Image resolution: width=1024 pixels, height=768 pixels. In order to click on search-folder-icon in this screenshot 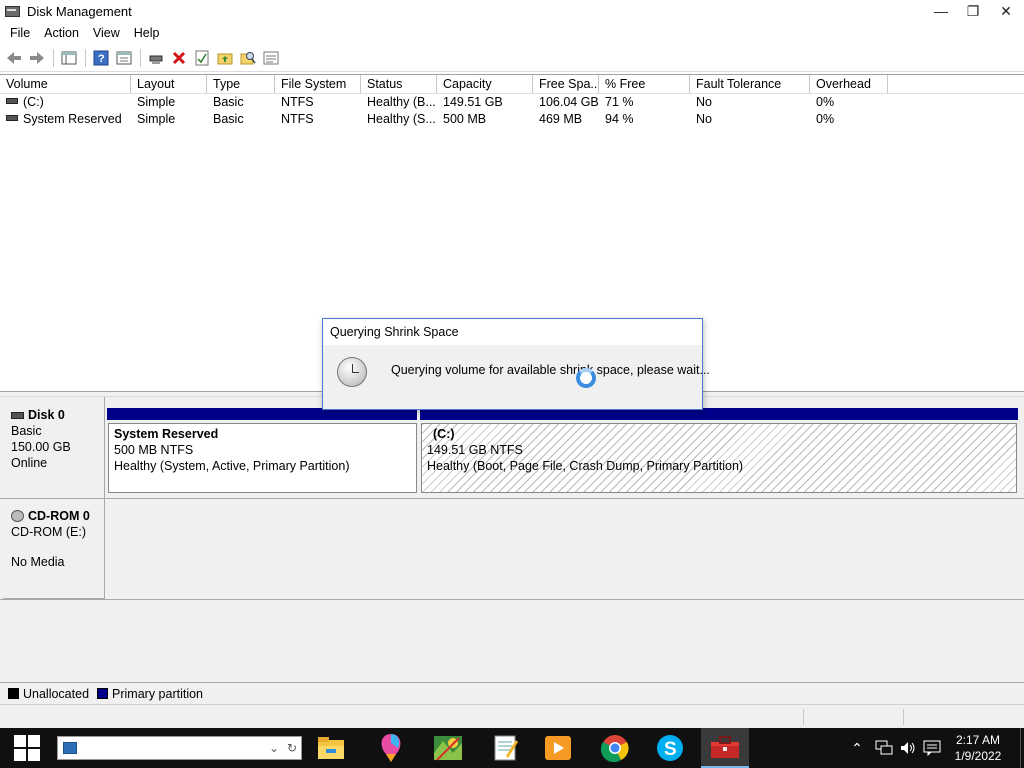, I will do `click(248, 58)`.